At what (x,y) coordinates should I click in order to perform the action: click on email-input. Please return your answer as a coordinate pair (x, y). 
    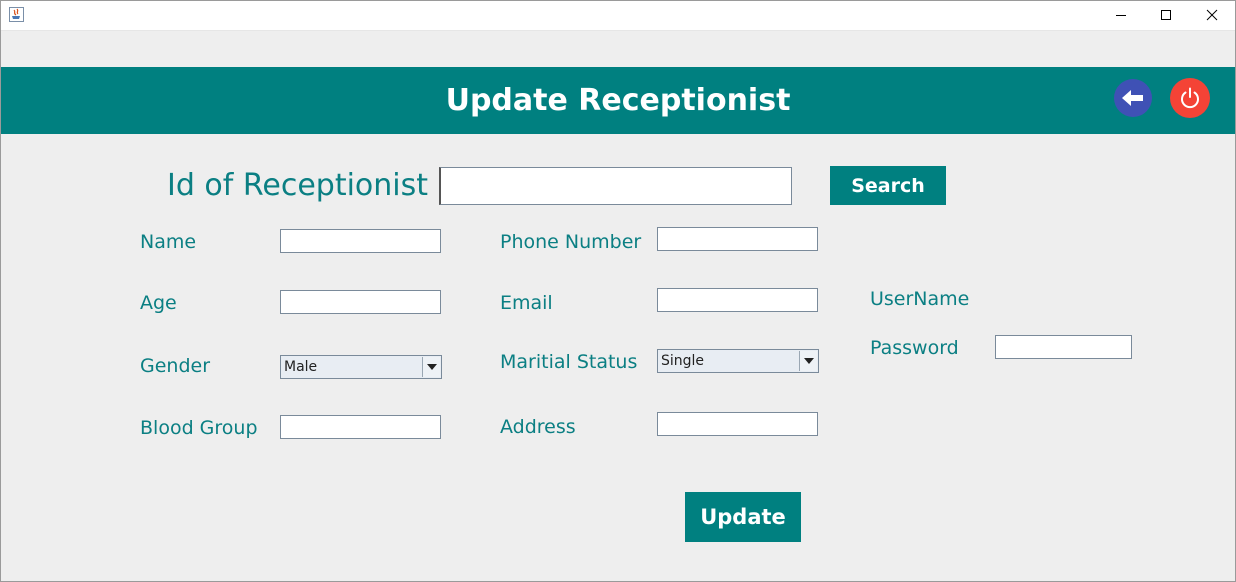
    Looking at the image, I should click on (737, 300).